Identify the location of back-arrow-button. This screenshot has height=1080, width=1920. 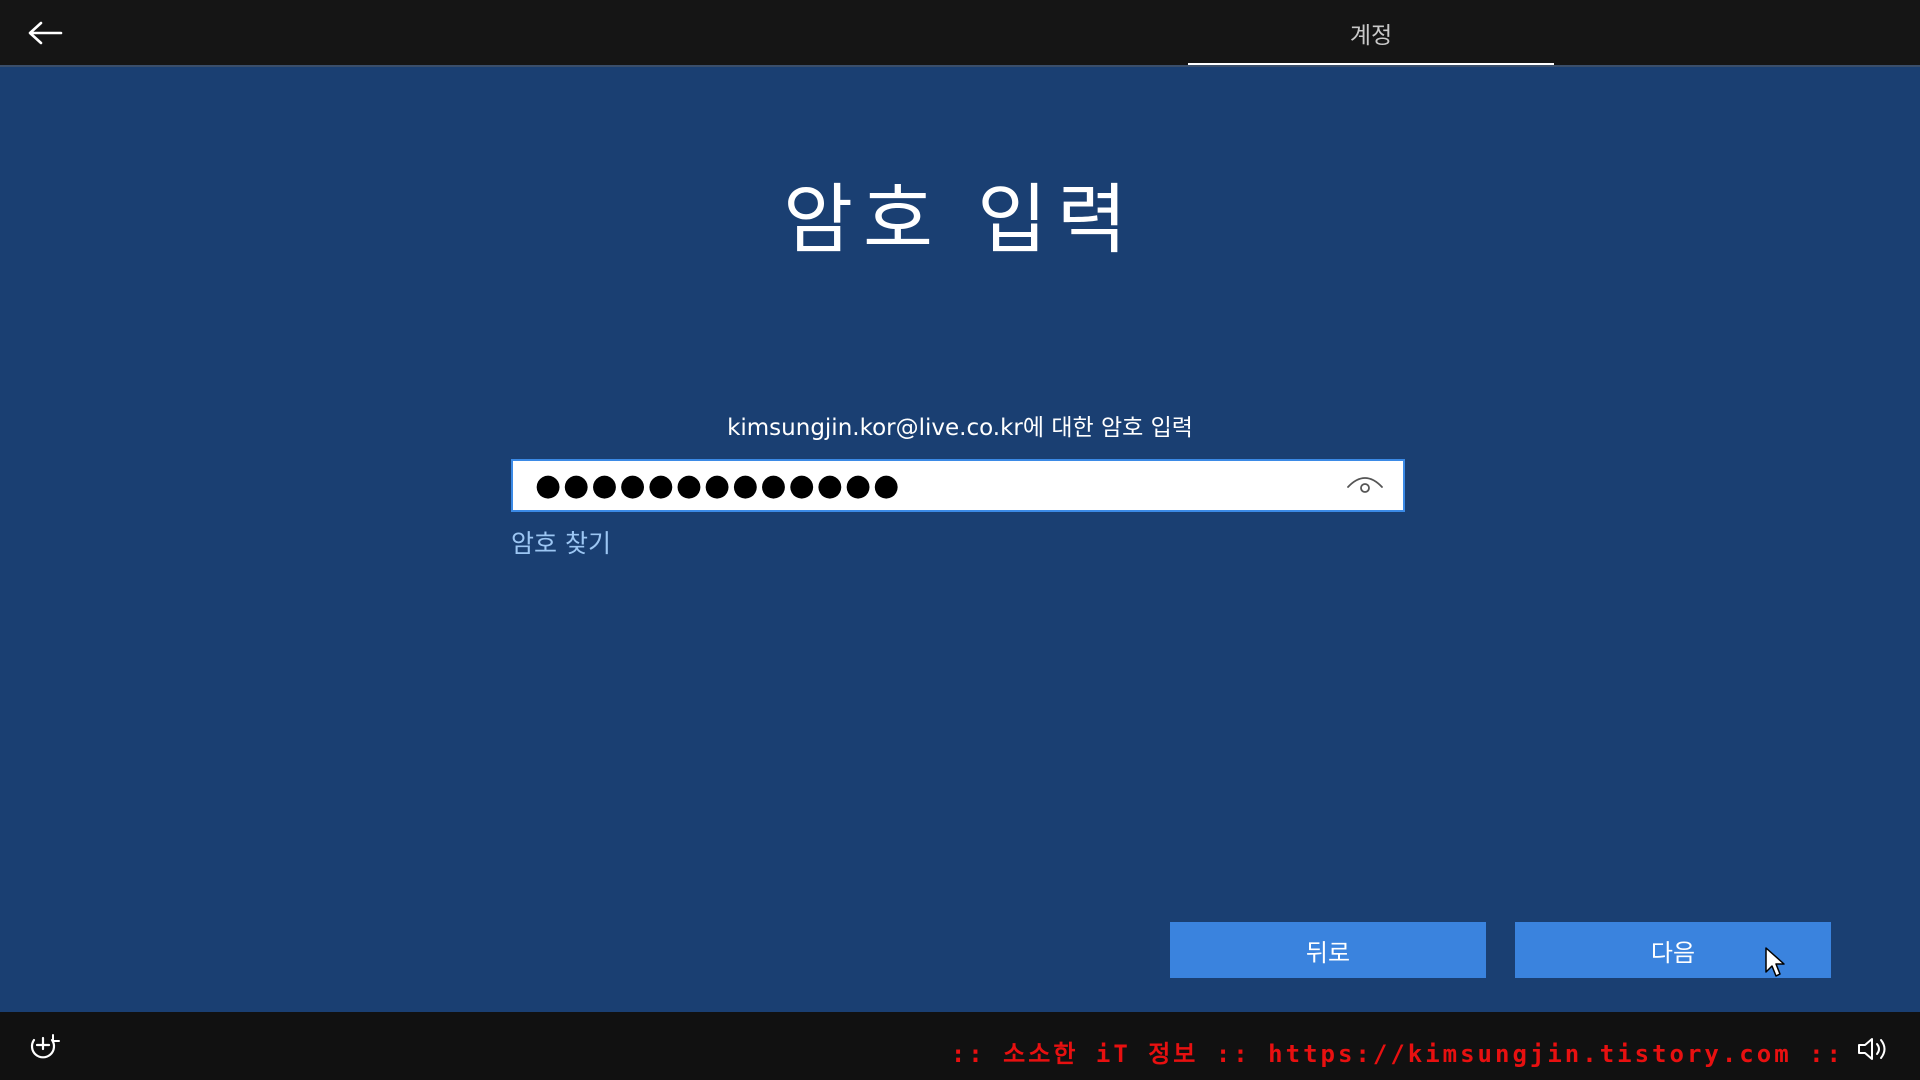
(45, 33).